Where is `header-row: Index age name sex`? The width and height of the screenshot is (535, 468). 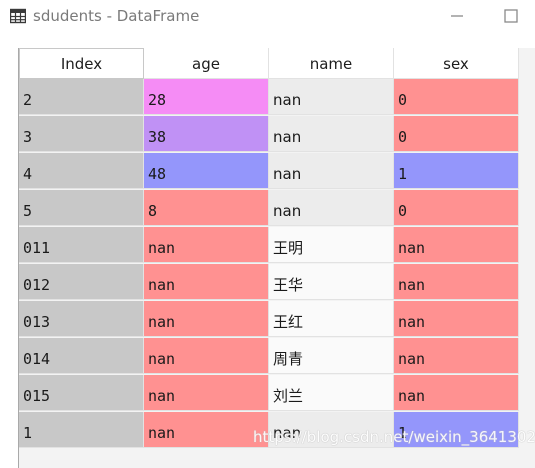
header-row: Index age name sex is located at coordinates (277, 63).